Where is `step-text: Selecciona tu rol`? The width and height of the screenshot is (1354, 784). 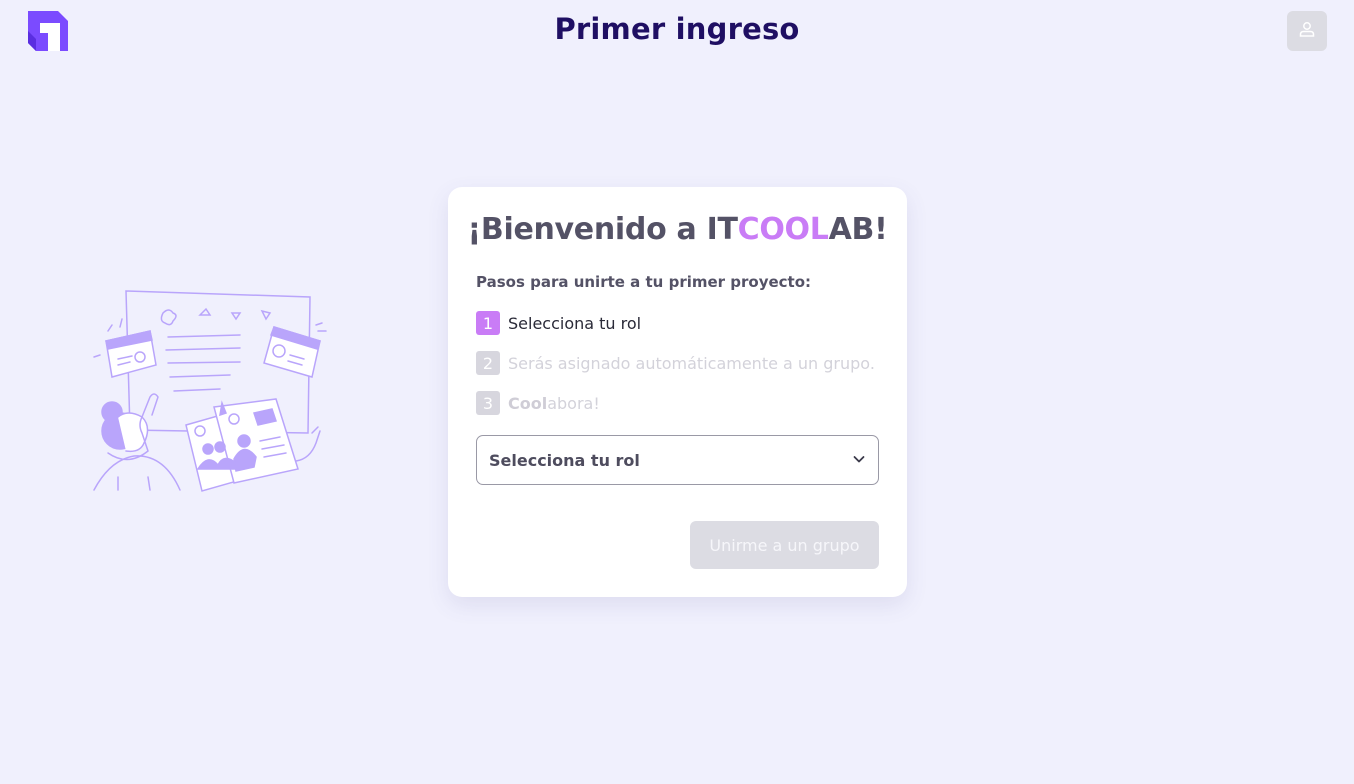
step-text: Selecciona tu rol is located at coordinates (575, 323).